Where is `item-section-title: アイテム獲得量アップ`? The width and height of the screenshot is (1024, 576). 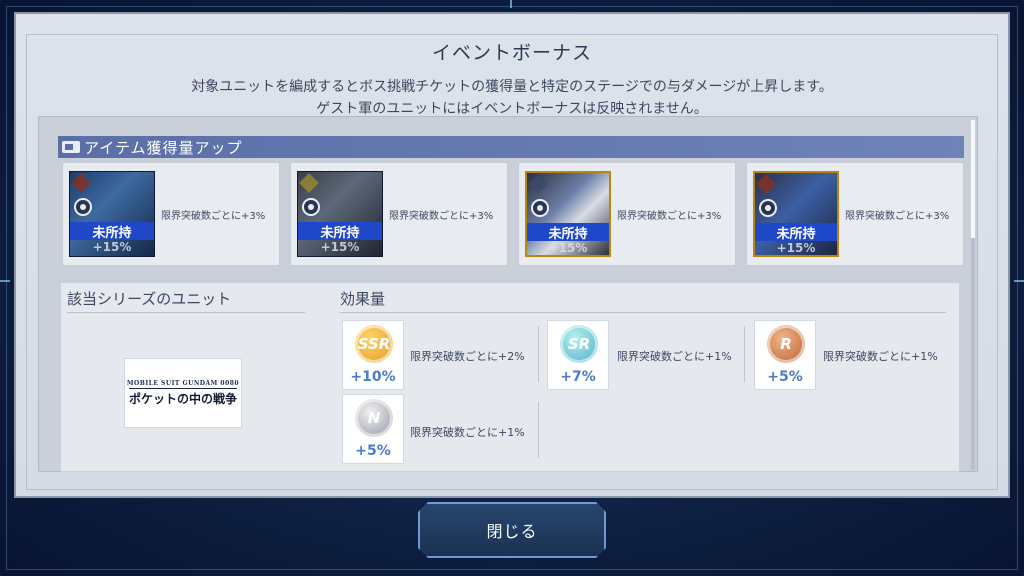 item-section-title: アイテム獲得量アップ is located at coordinates (163, 147).